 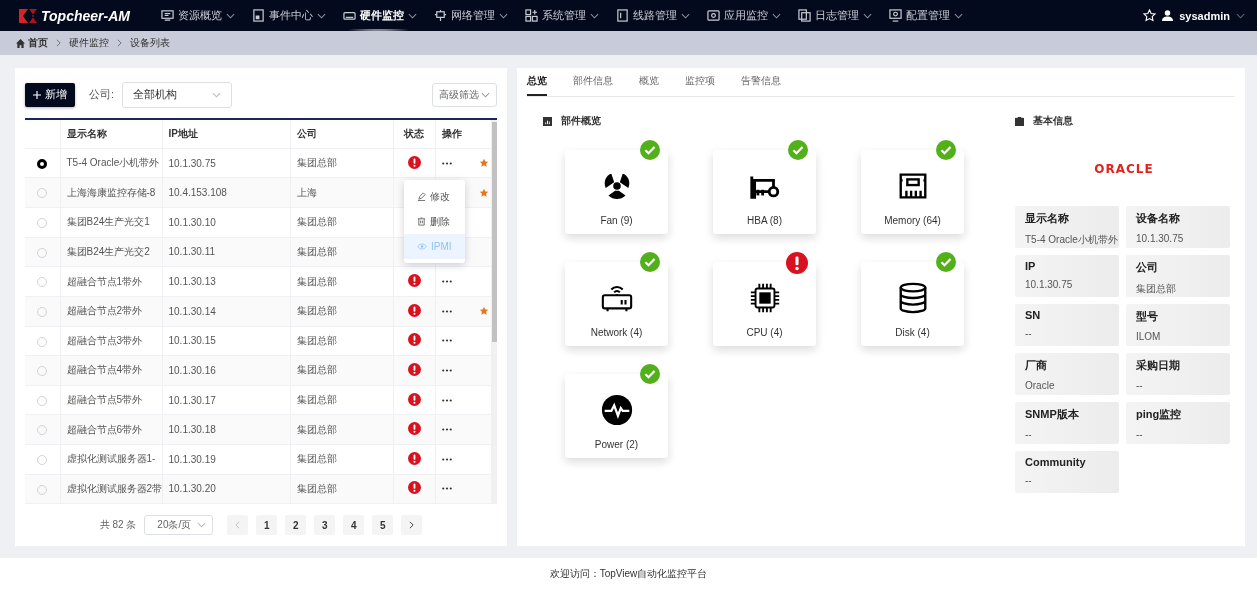 I want to click on component-card: HBA (8), so click(x=764, y=192).